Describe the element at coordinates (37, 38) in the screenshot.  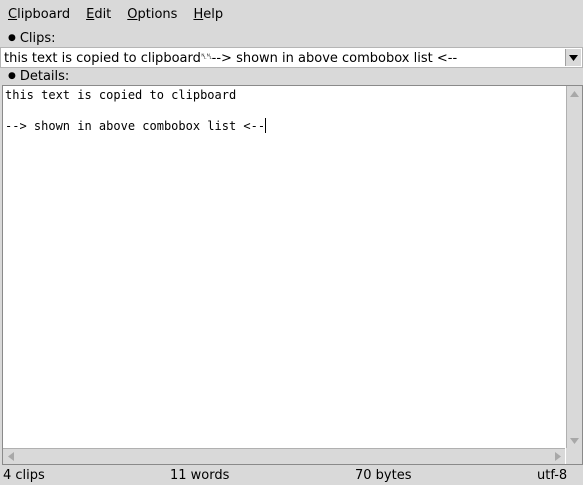
I see `clips-section-label: Clips:` at that location.